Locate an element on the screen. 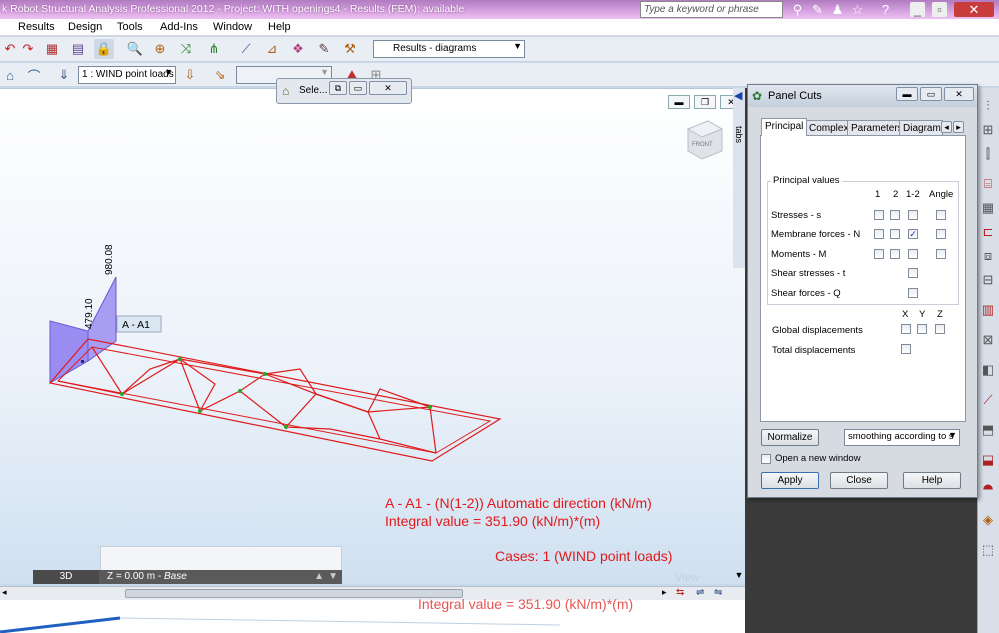 This screenshot has height=633, width=999. wrench-icon: ✎ is located at coordinates (324, 49).